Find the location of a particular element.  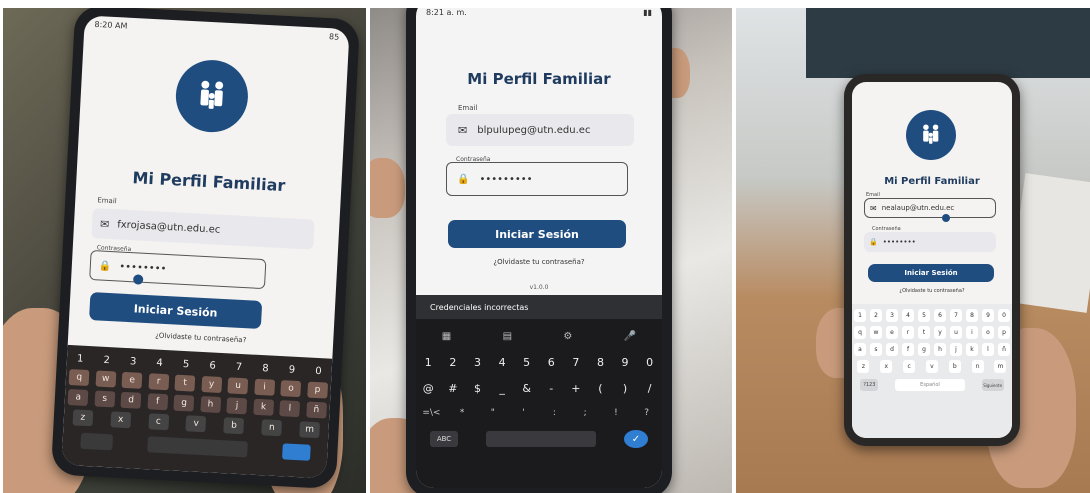

keyboard-key: j is located at coordinates (956, 349).